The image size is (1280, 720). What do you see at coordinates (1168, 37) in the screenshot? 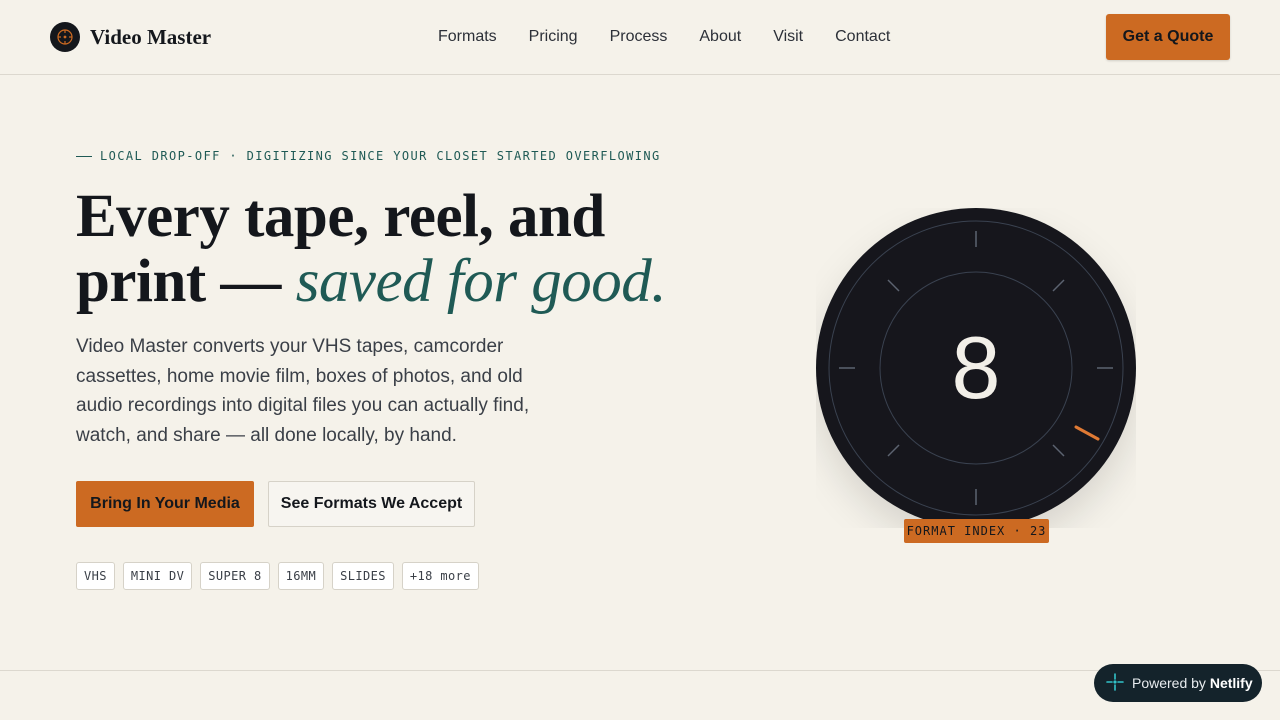
I see `get-a-quote-button: Get a Quote` at bounding box center [1168, 37].